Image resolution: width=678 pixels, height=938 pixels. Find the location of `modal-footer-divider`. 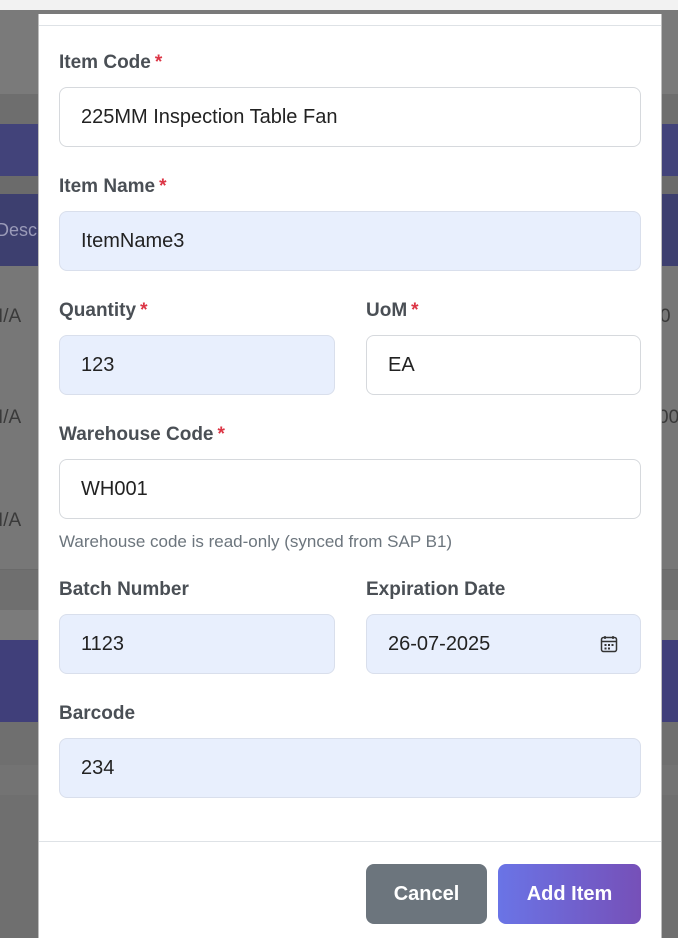

modal-footer-divider is located at coordinates (350, 841).